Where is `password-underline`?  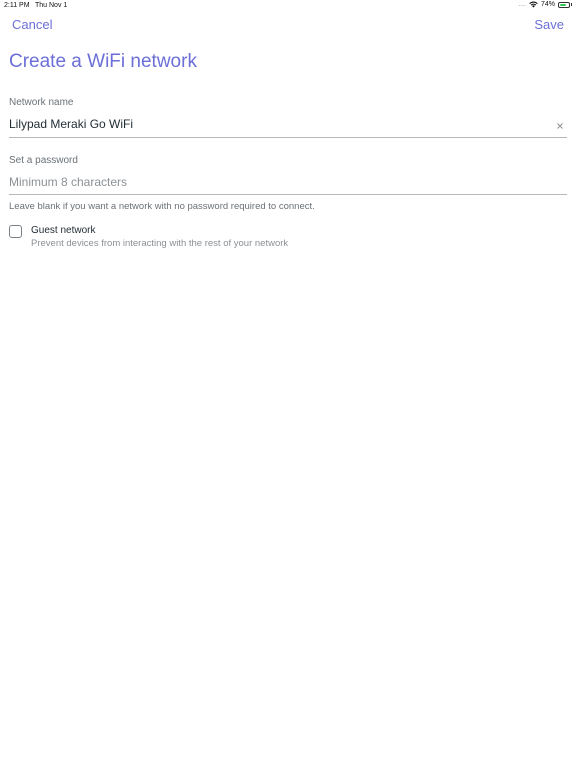 password-underline is located at coordinates (288, 194).